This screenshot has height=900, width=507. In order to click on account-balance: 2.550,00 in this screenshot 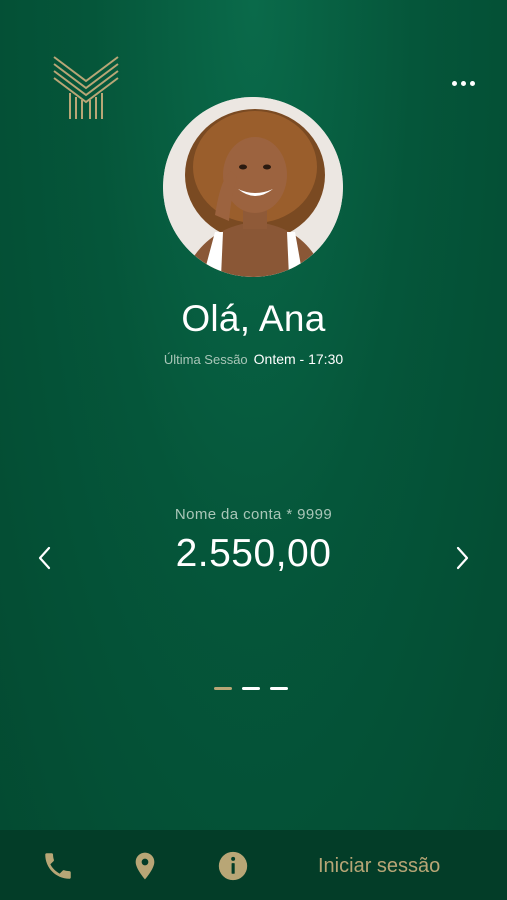, I will do `click(253, 553)`.